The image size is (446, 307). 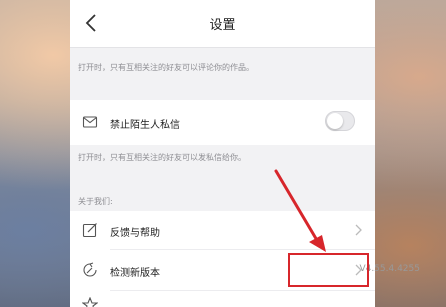 What do you see at coordinates (162, 157) in the screenshot?
I see `message-privacy-hint: 打开时，只有互相关注的好友可以发私信给你。` at bounding box center [162, 157].